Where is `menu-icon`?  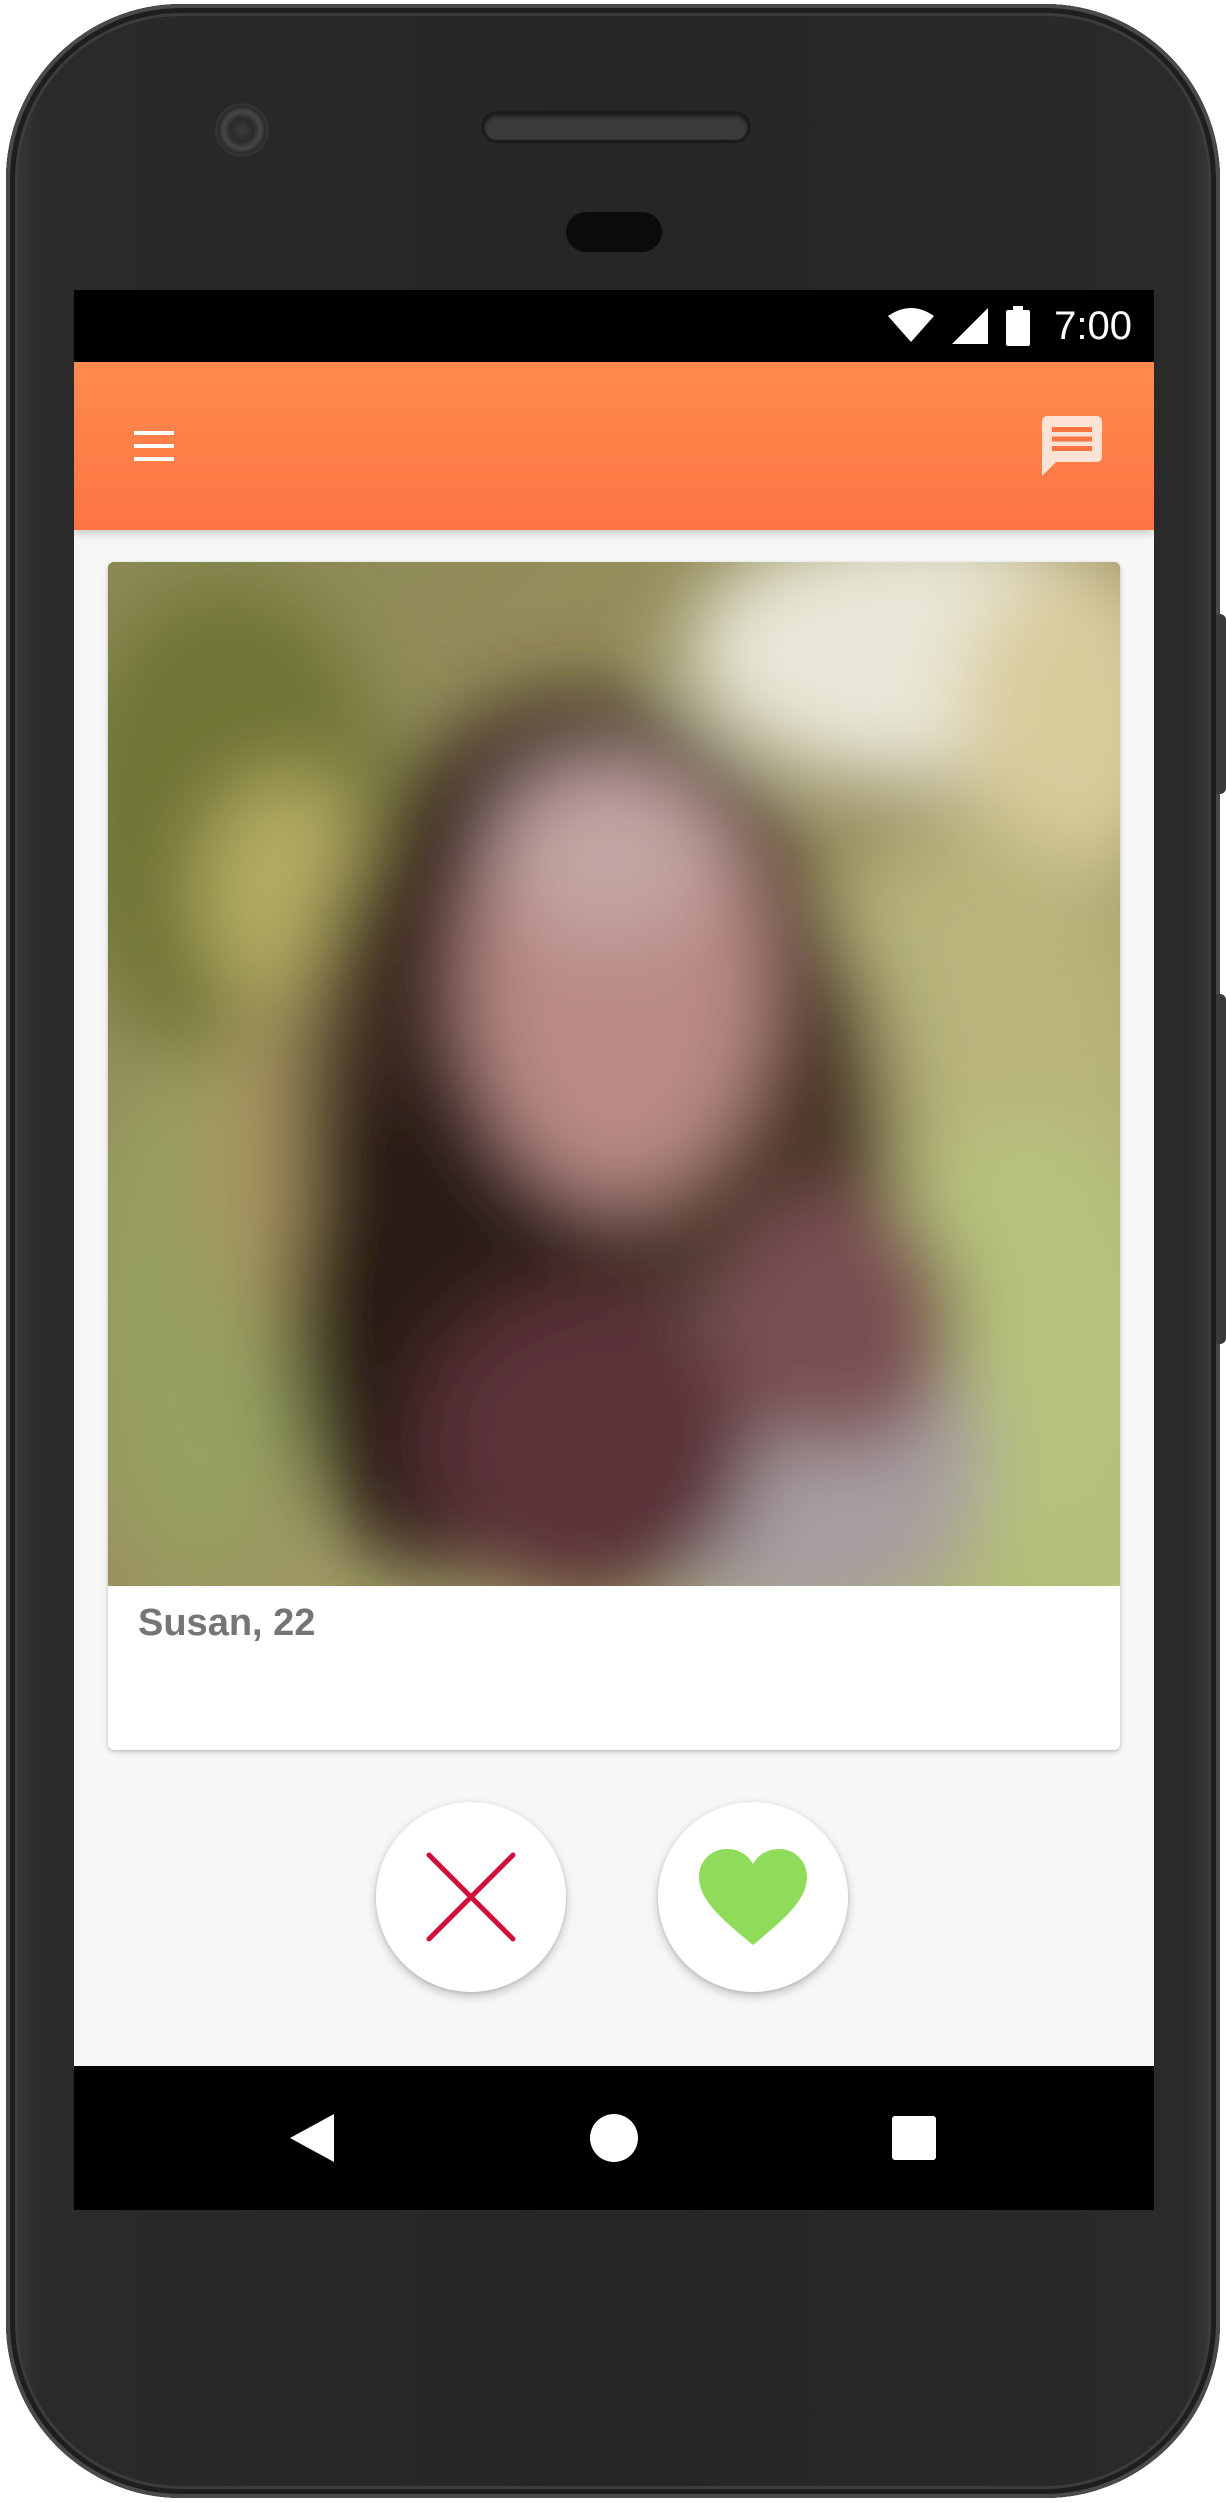
menu-icon is located at coordinates (154, 446).